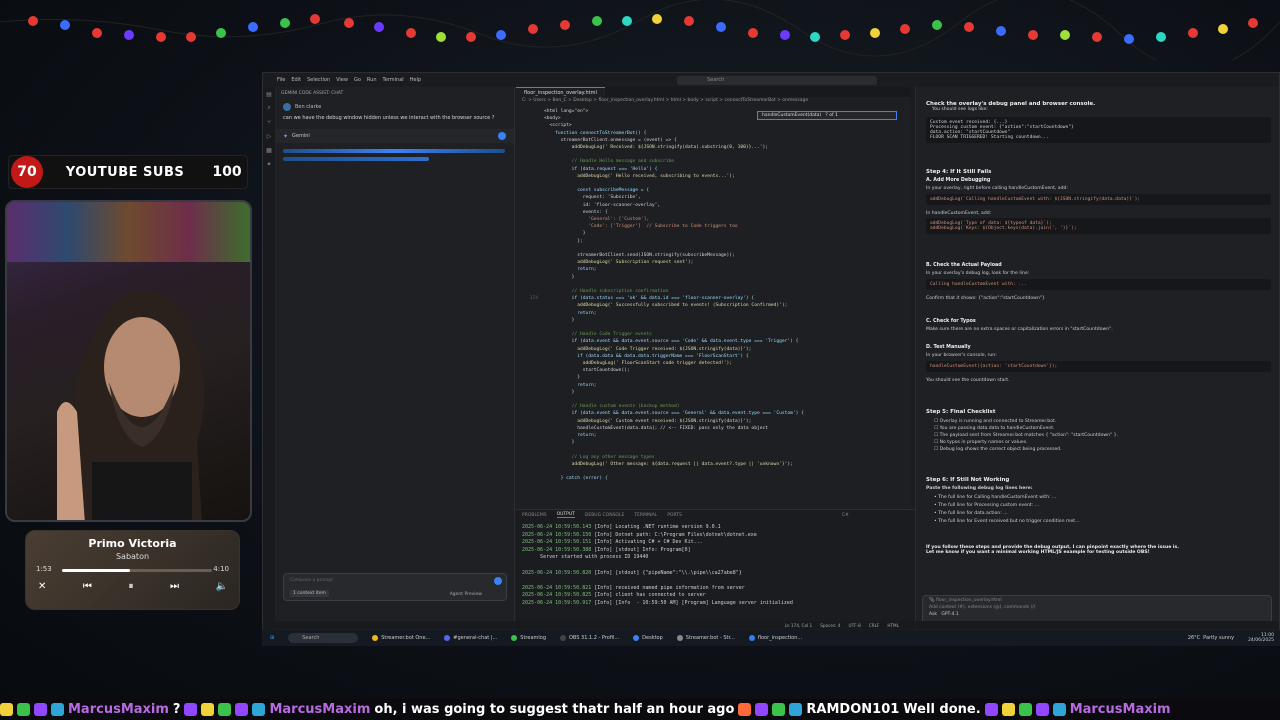  I want to click on run-debug-icon: ▷, so click(269, 136).